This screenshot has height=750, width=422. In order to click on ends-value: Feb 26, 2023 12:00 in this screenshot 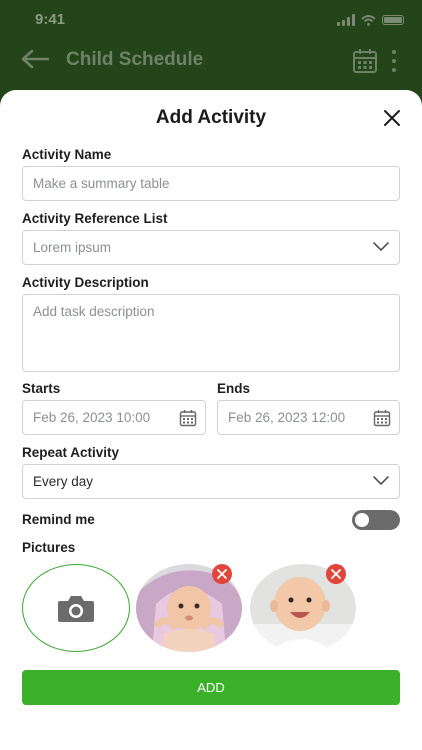, I will do `click(287, 417)`.